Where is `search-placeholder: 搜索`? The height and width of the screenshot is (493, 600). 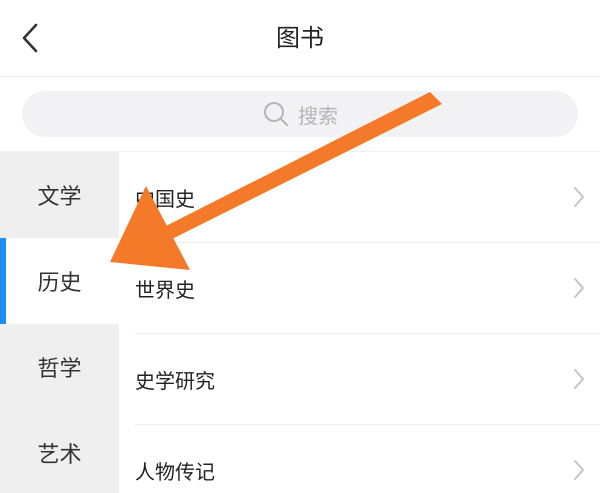
search-placeholder: 搜索 is located at coordinates (318, 115).